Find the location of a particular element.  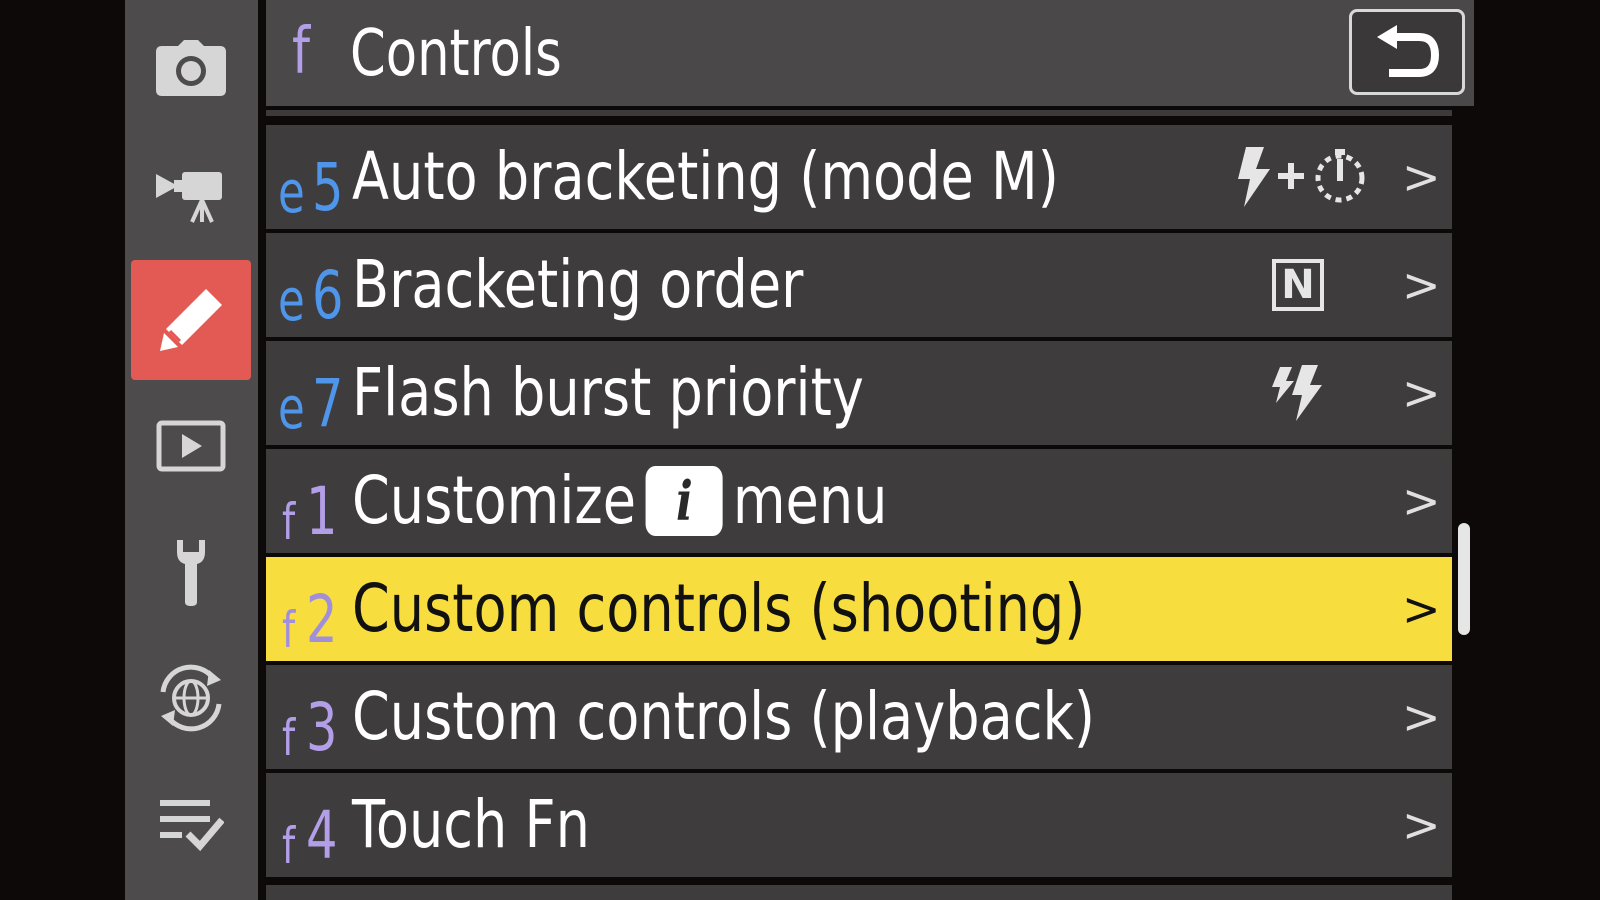

i-menu-icon: i is located at coordinates (684, 500).